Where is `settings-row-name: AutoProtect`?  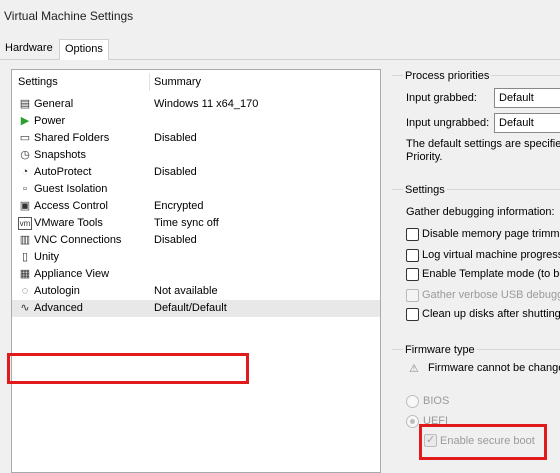 settings-row-name: AutoProtect is located at coordinates (63, 172).